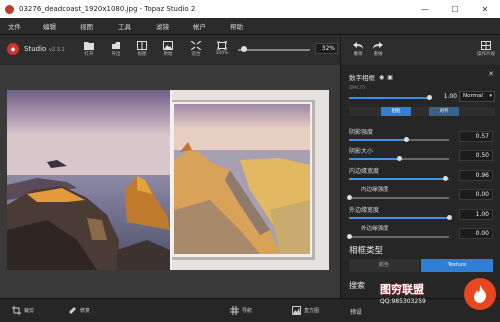 This screenshot has width=500, height=322. I want to click on fit-button: 适合, so click(196, 52).